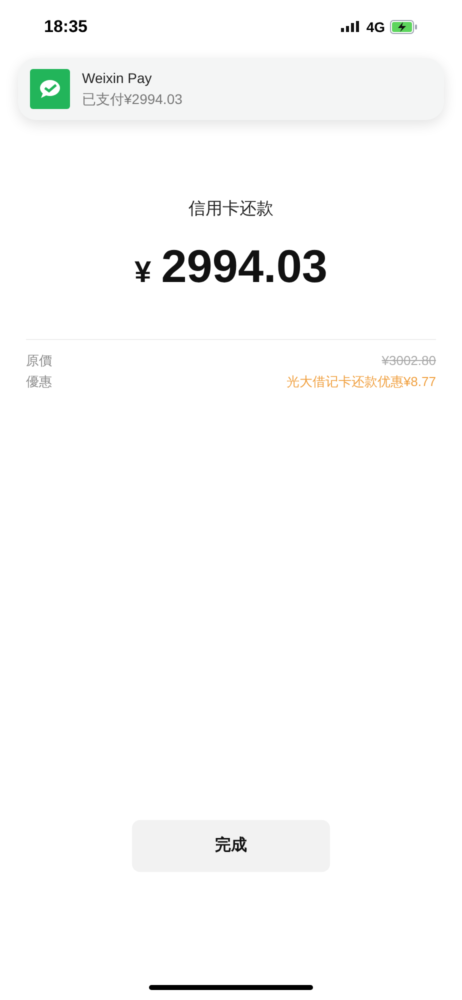  I want to click on status-time: 18:35, so click(66, 27).